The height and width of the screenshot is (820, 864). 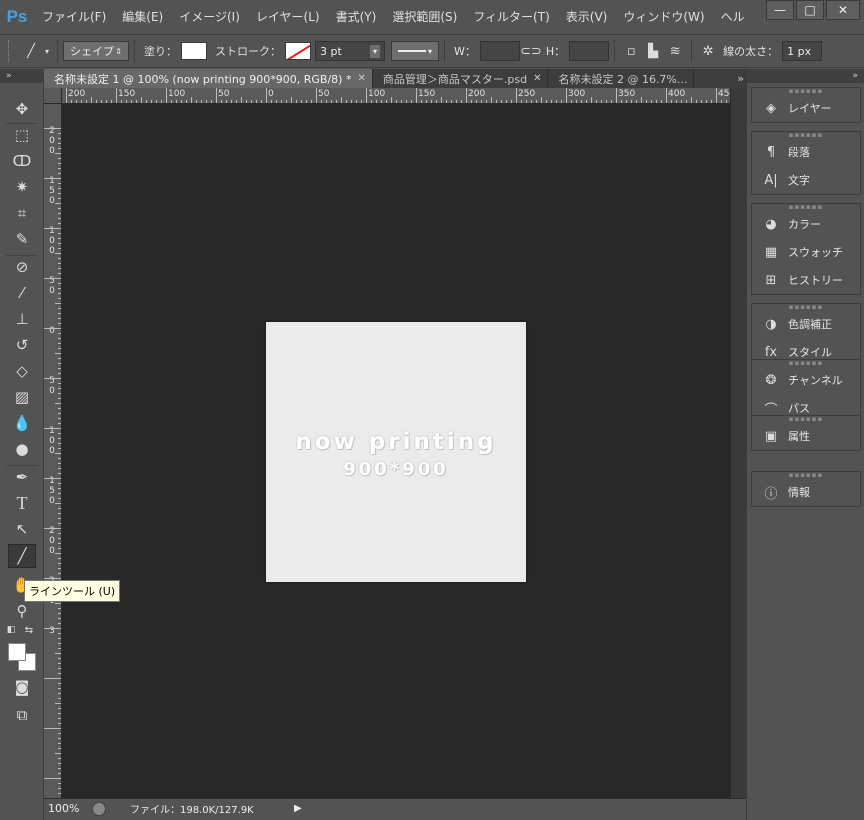 I want to click on menu-file: ファイル(F), so click(x=74, y=17).